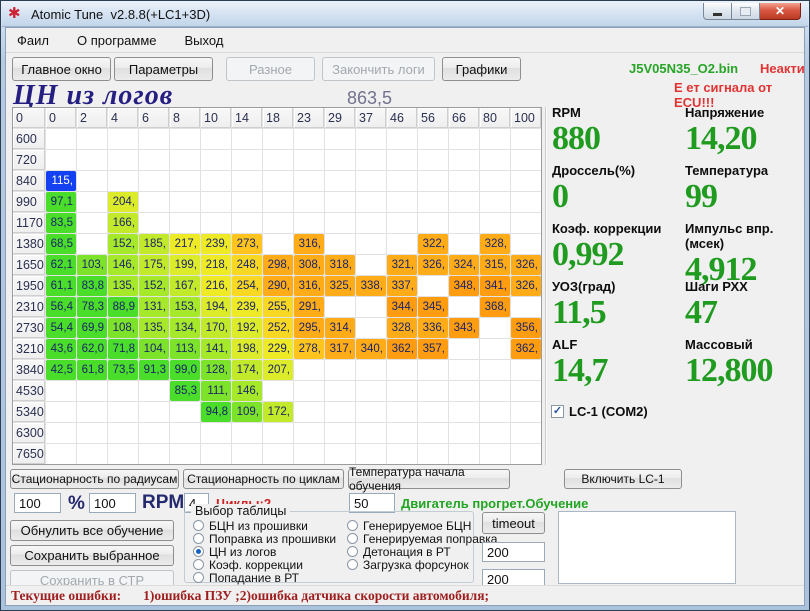 This screenshot has width=810, height=611. I want to click on grid-cell: 83,5, so click(61, 223).